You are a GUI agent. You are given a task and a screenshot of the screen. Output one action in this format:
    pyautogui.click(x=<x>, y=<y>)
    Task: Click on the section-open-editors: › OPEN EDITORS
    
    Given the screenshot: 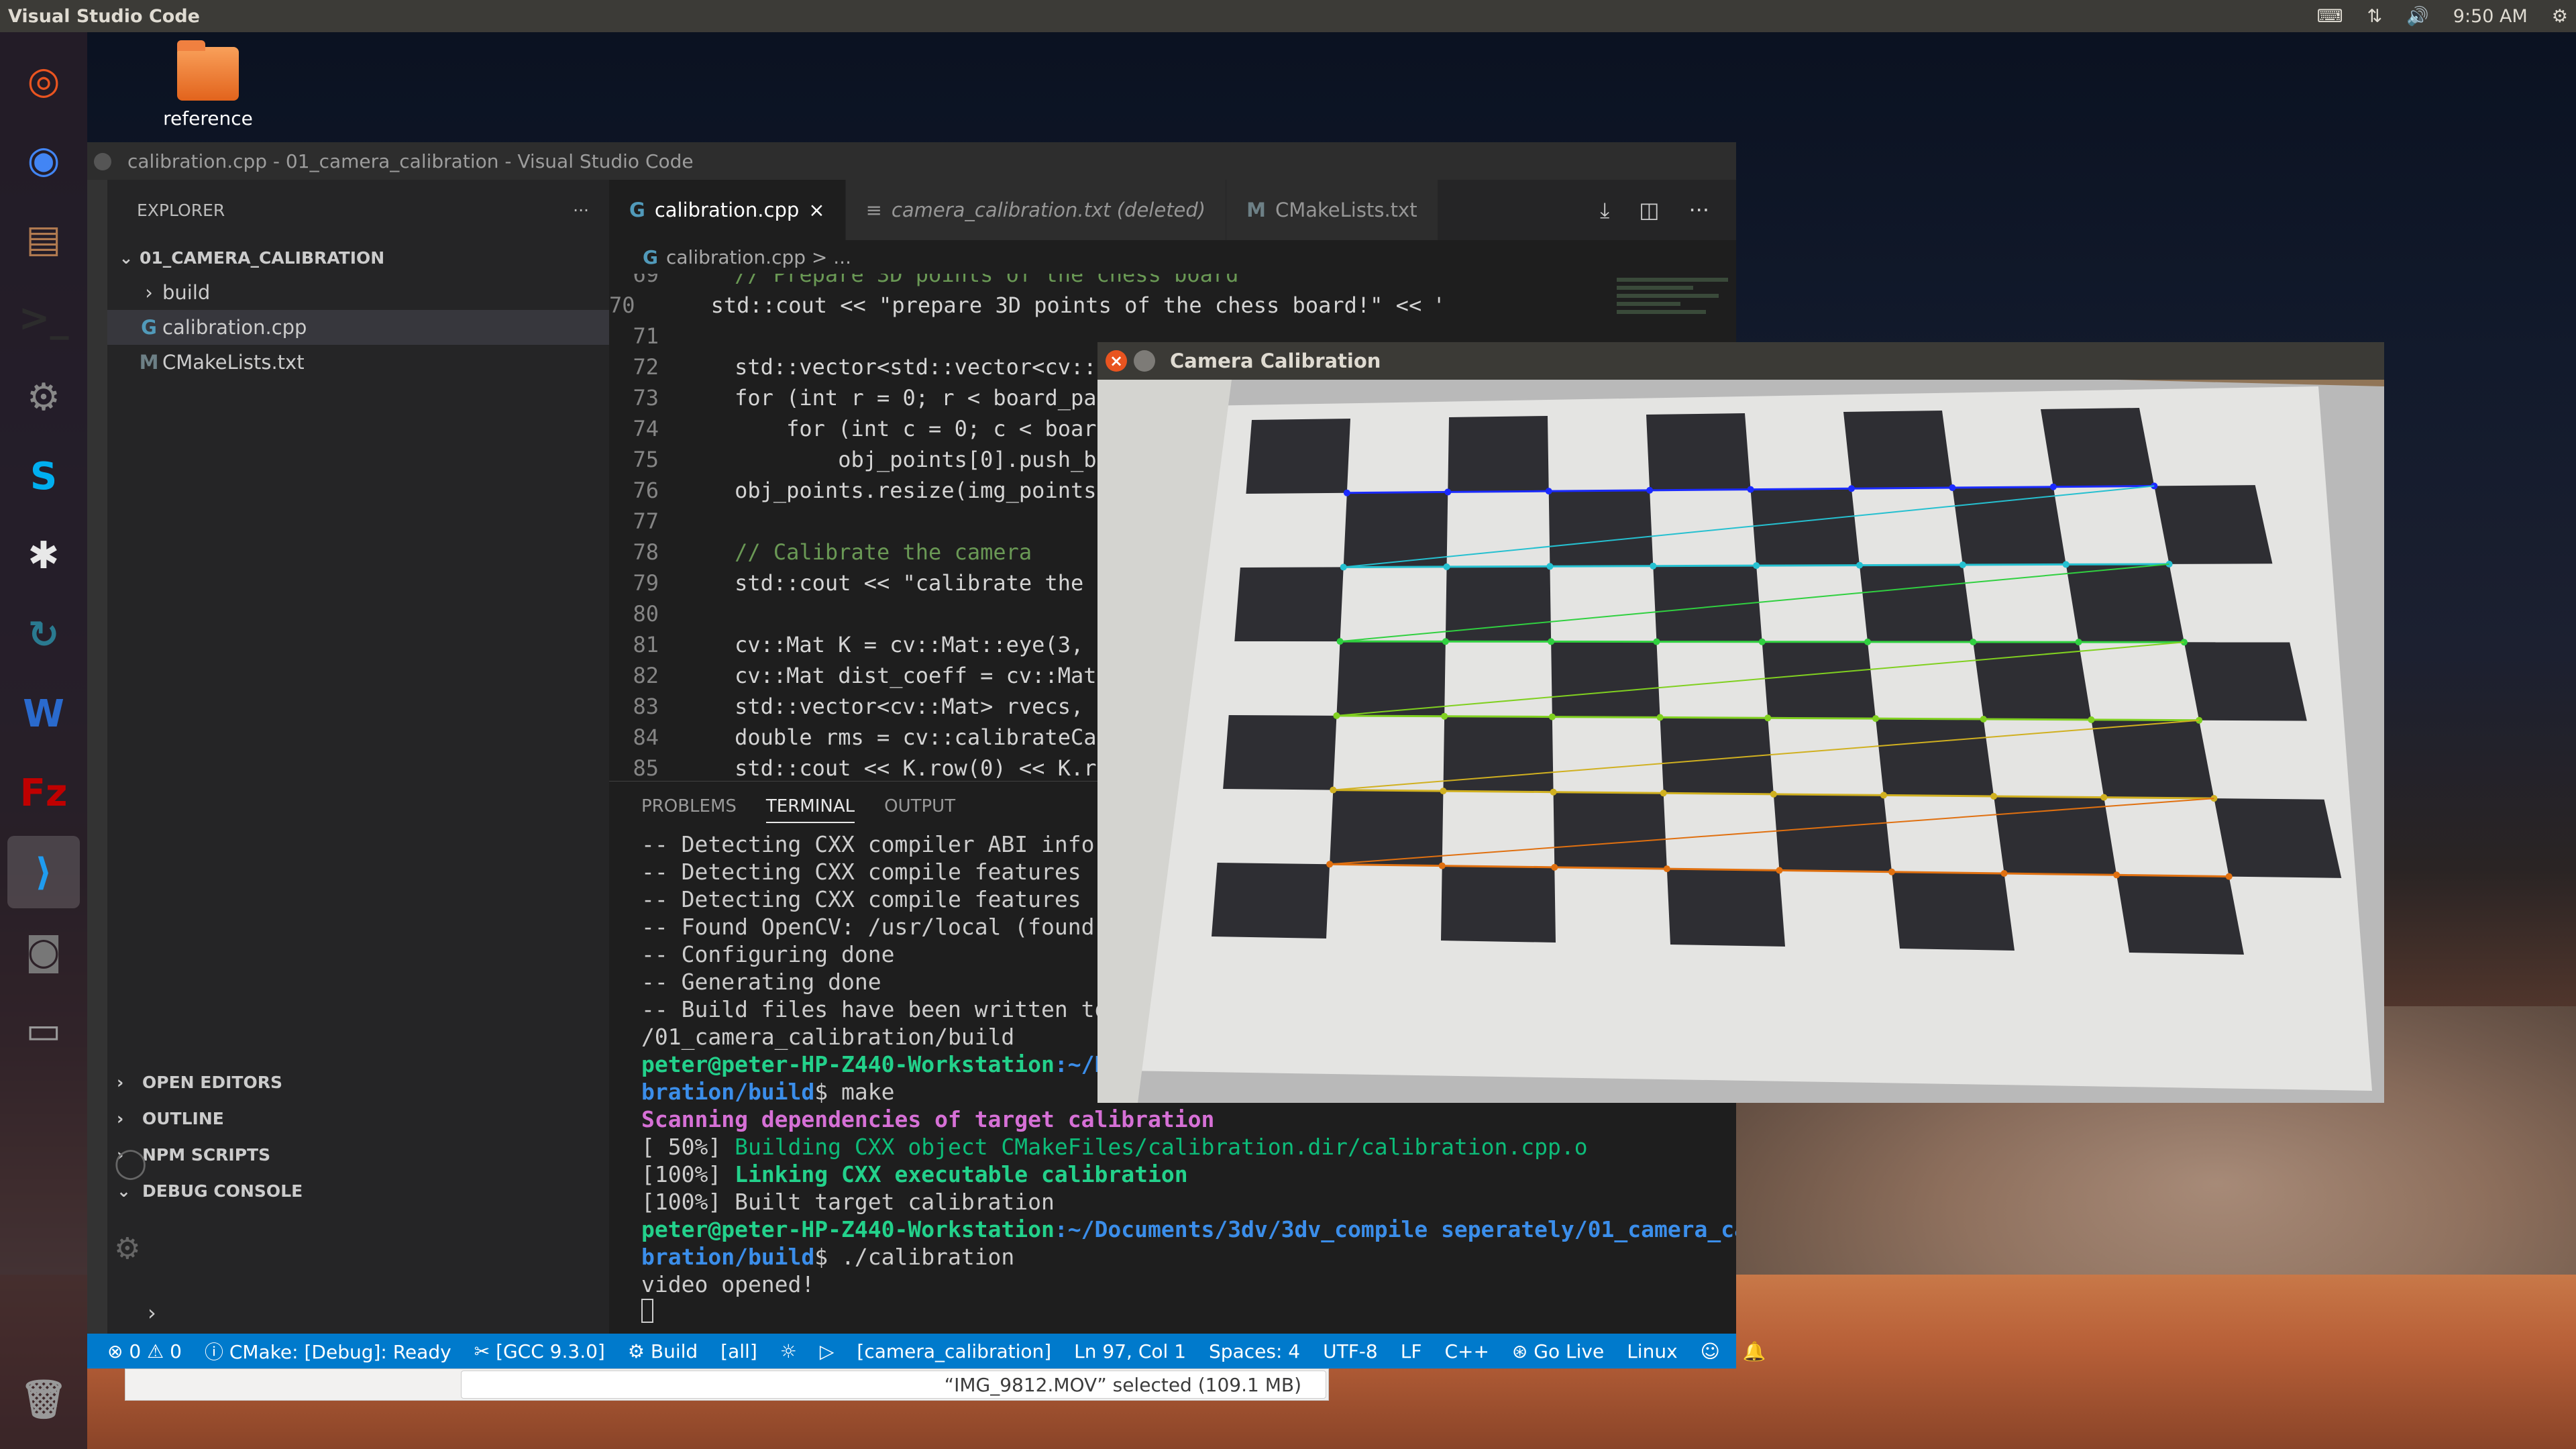 What is the action you would take?
    pyautogui.click(x=358, y=1082)
    